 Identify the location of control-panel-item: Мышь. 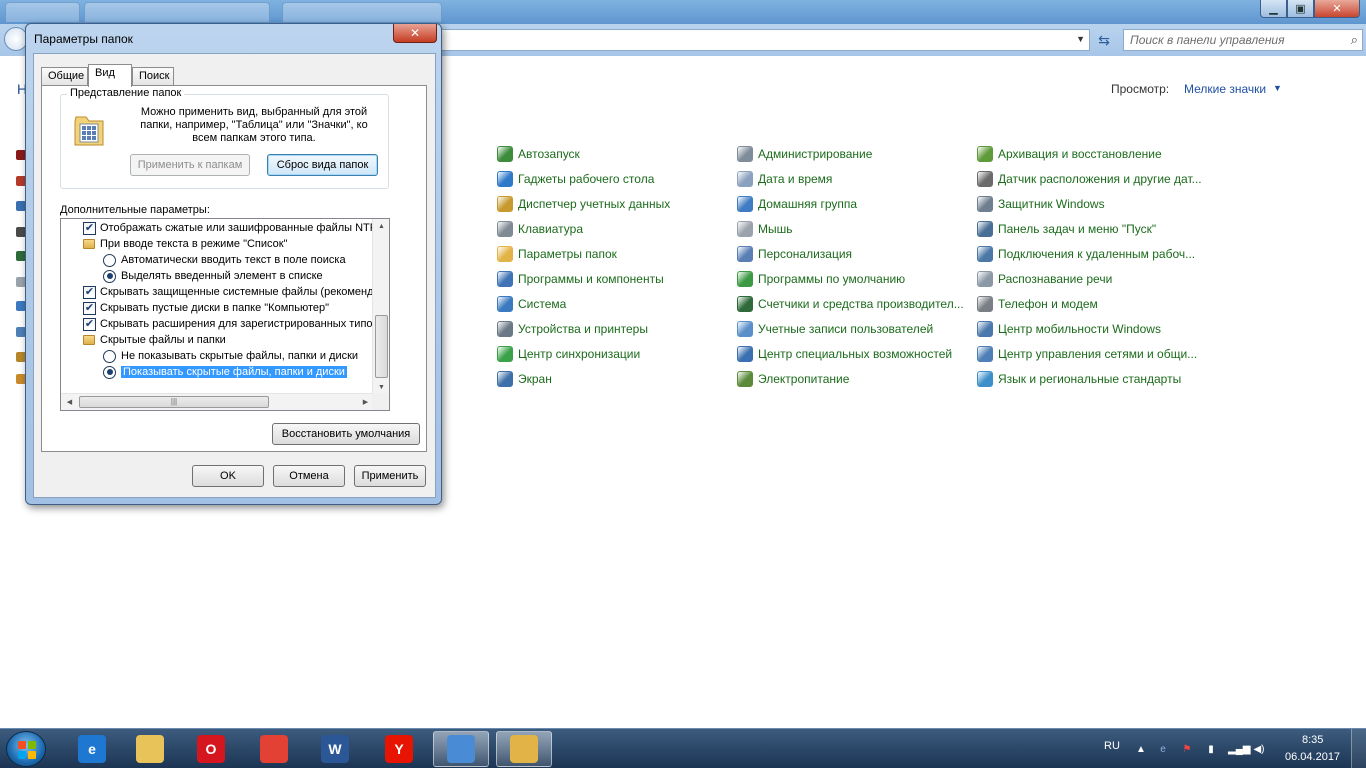
(765, 229).